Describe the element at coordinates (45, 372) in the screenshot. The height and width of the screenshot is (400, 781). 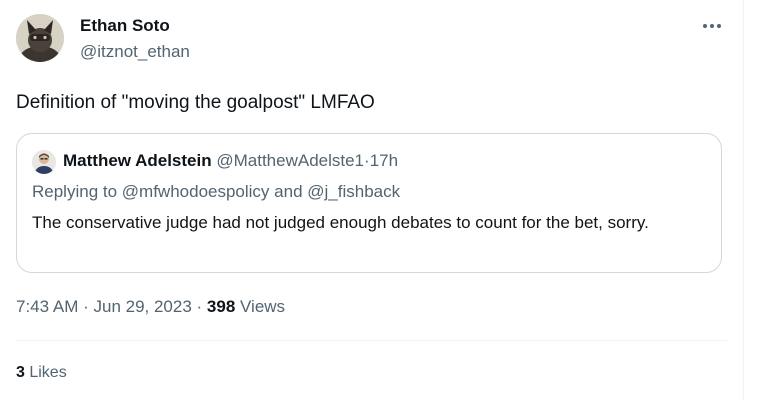
I see `likes-label: Likes` at that location.